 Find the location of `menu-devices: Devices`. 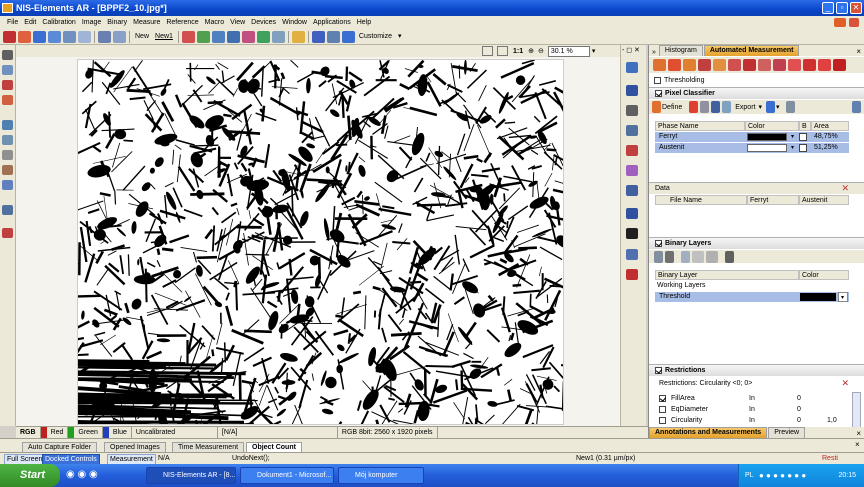

menu-devices: Devices is located at coordinates (263, 22).